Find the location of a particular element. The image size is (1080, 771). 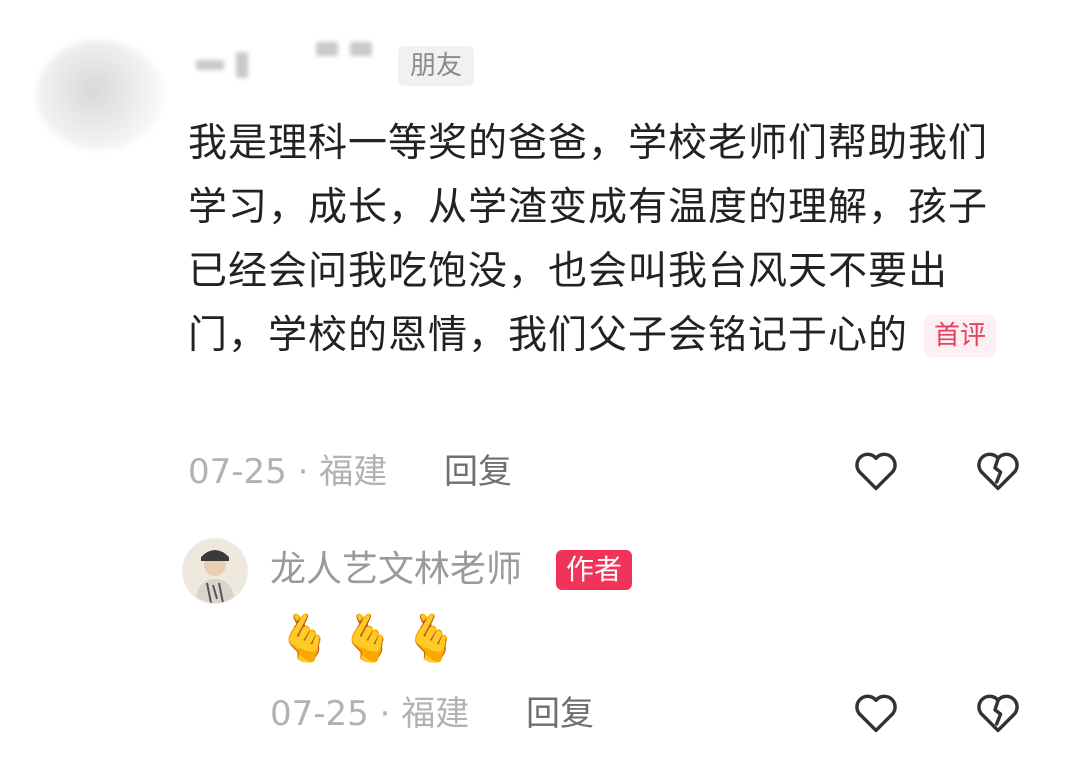

author-name: 龙人艺文林老师 is located at coordinates (396, 570).